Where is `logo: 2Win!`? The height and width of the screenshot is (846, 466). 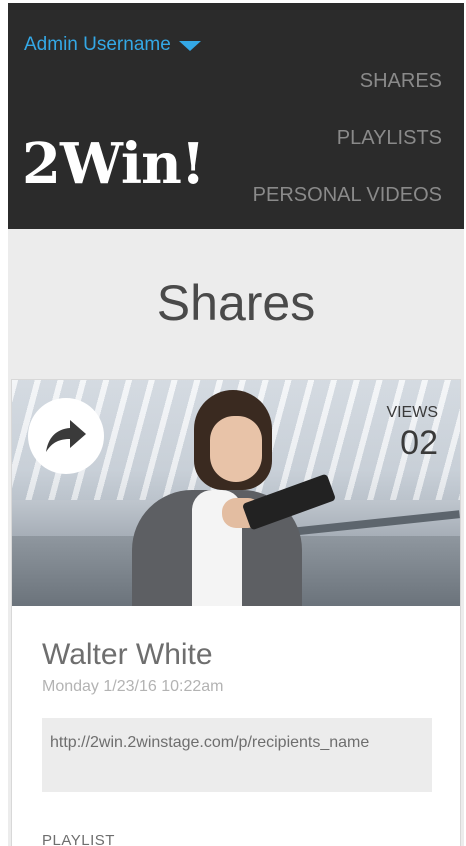
logo: 2Win! is located at coordinates (113, 164).